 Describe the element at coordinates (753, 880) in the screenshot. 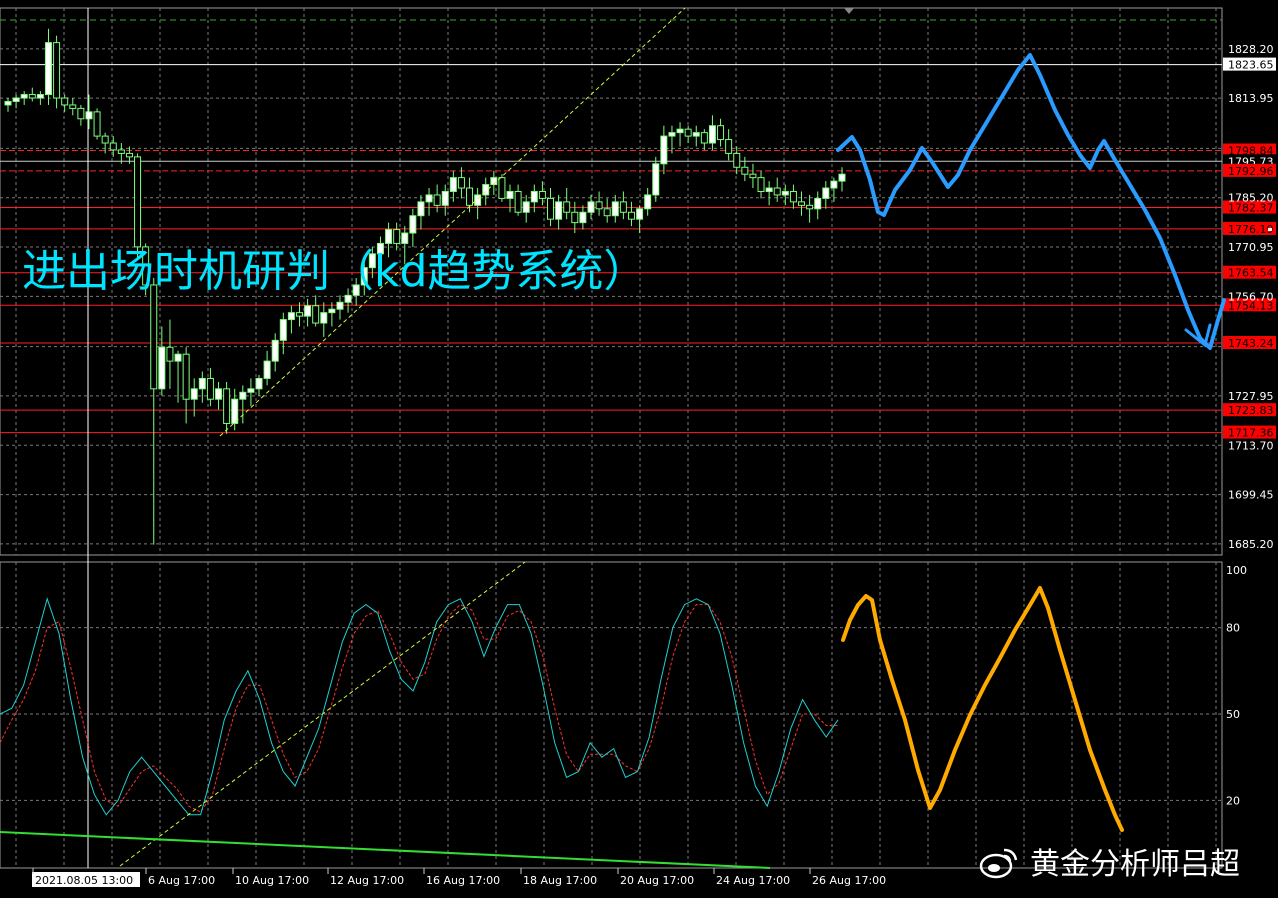

I see `x-tick-label: 24 Aug 17:00` at that location.